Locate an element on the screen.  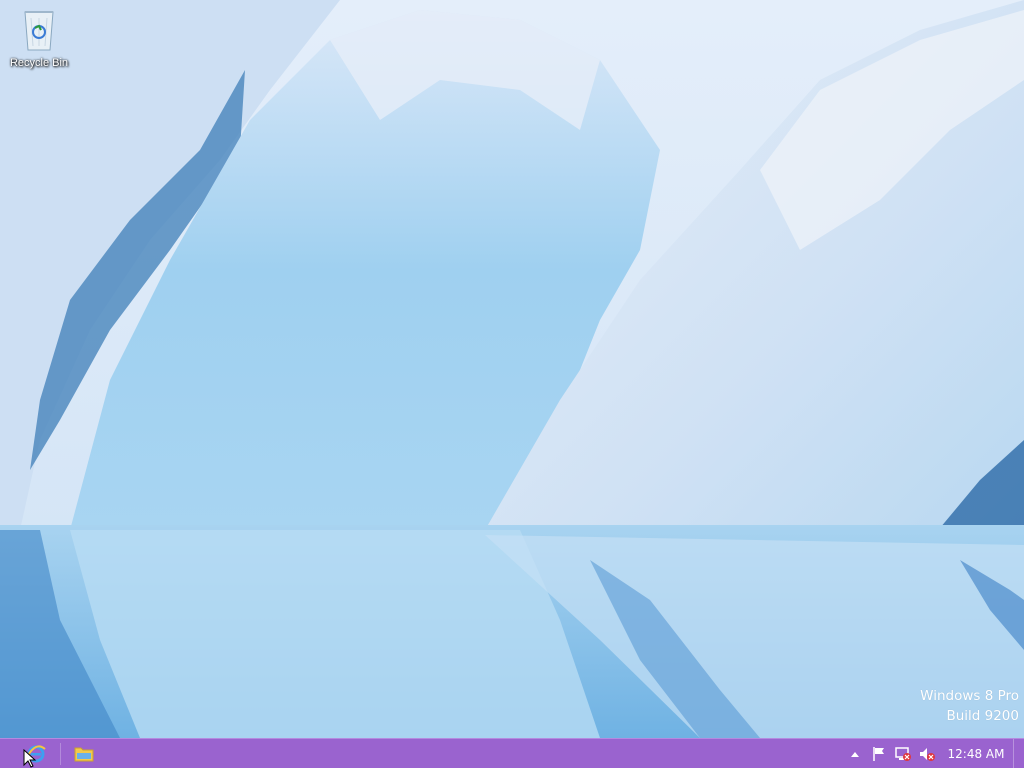
file-explorer-taskbar-button is located at coordinates (84, 753).